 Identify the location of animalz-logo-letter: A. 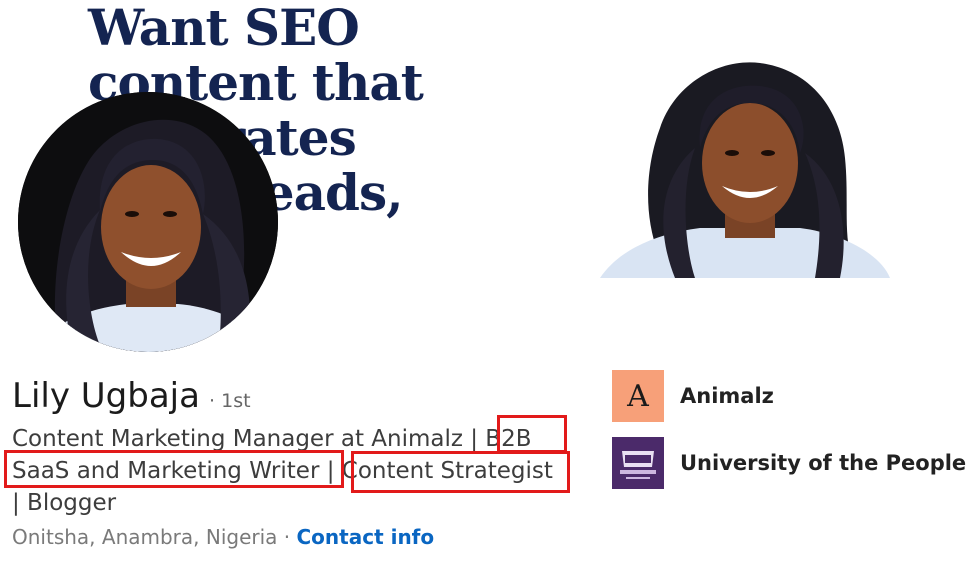
(638, 396).